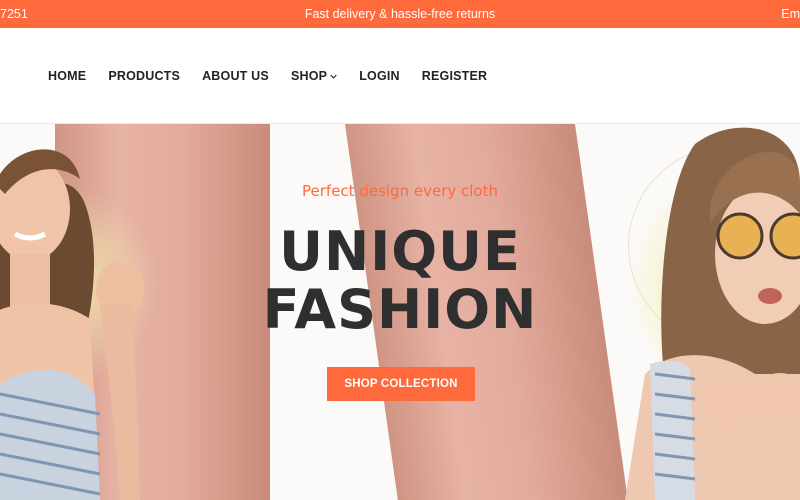 This screenshot has width=800, height=500. I want to click on hero-title-line-1: UNIQUE, so click(400, 251).